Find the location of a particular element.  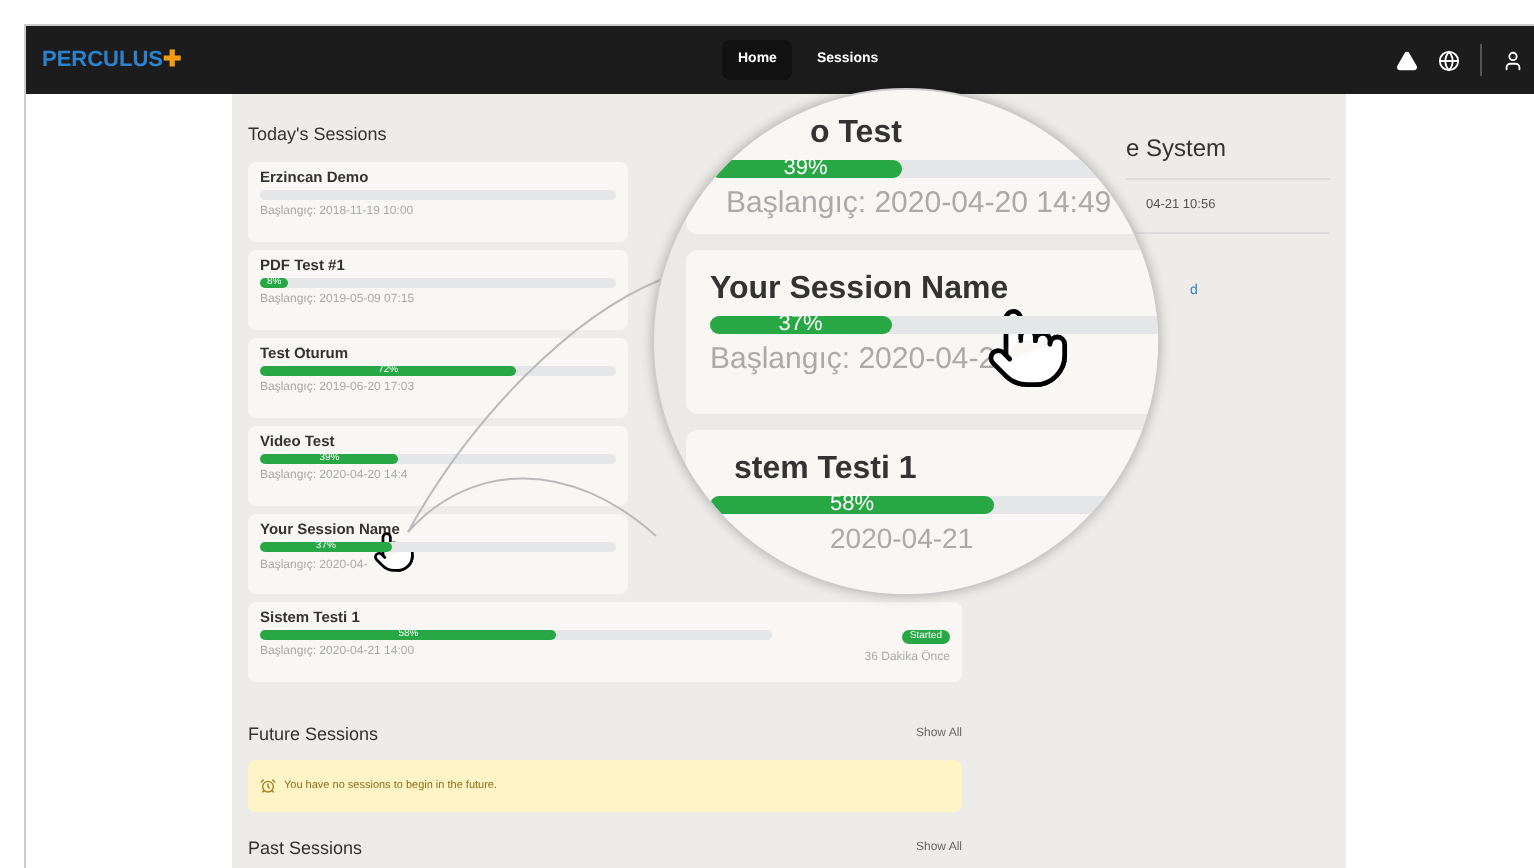

progress-percent: 39% is located at coordinates (805, 169).